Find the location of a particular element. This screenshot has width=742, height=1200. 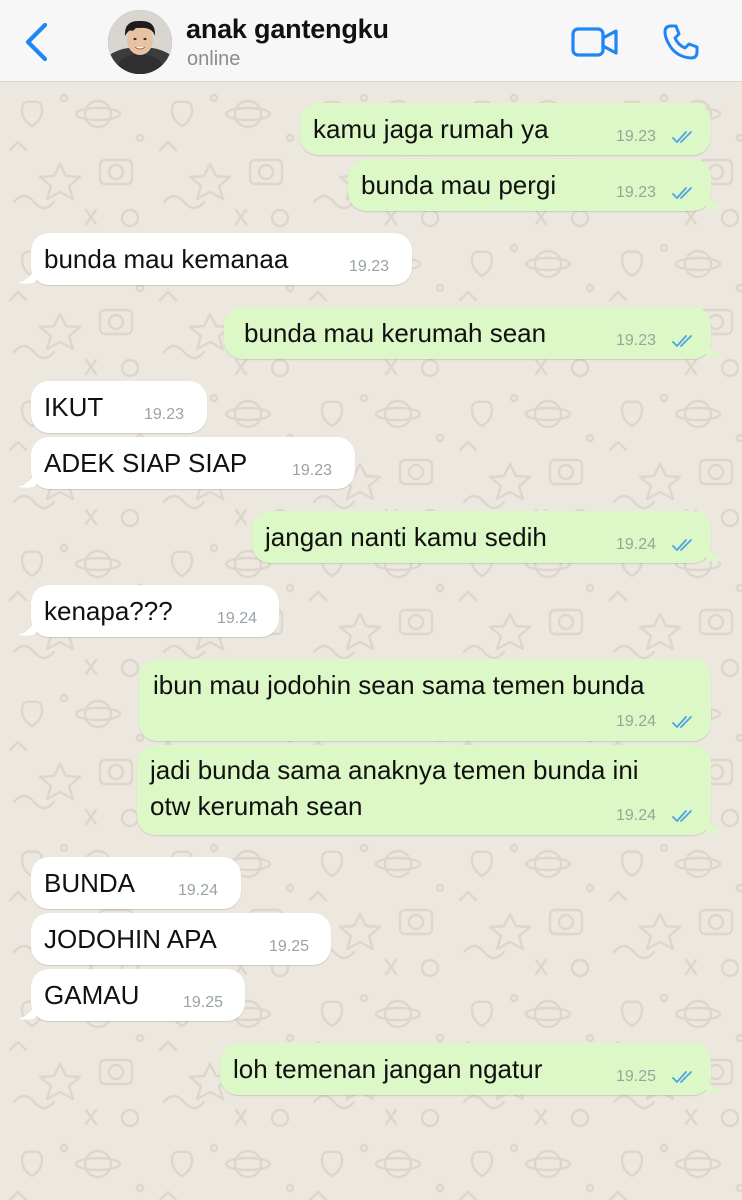

chat-header: anak gantengku online is located at coordinates (371, 41).